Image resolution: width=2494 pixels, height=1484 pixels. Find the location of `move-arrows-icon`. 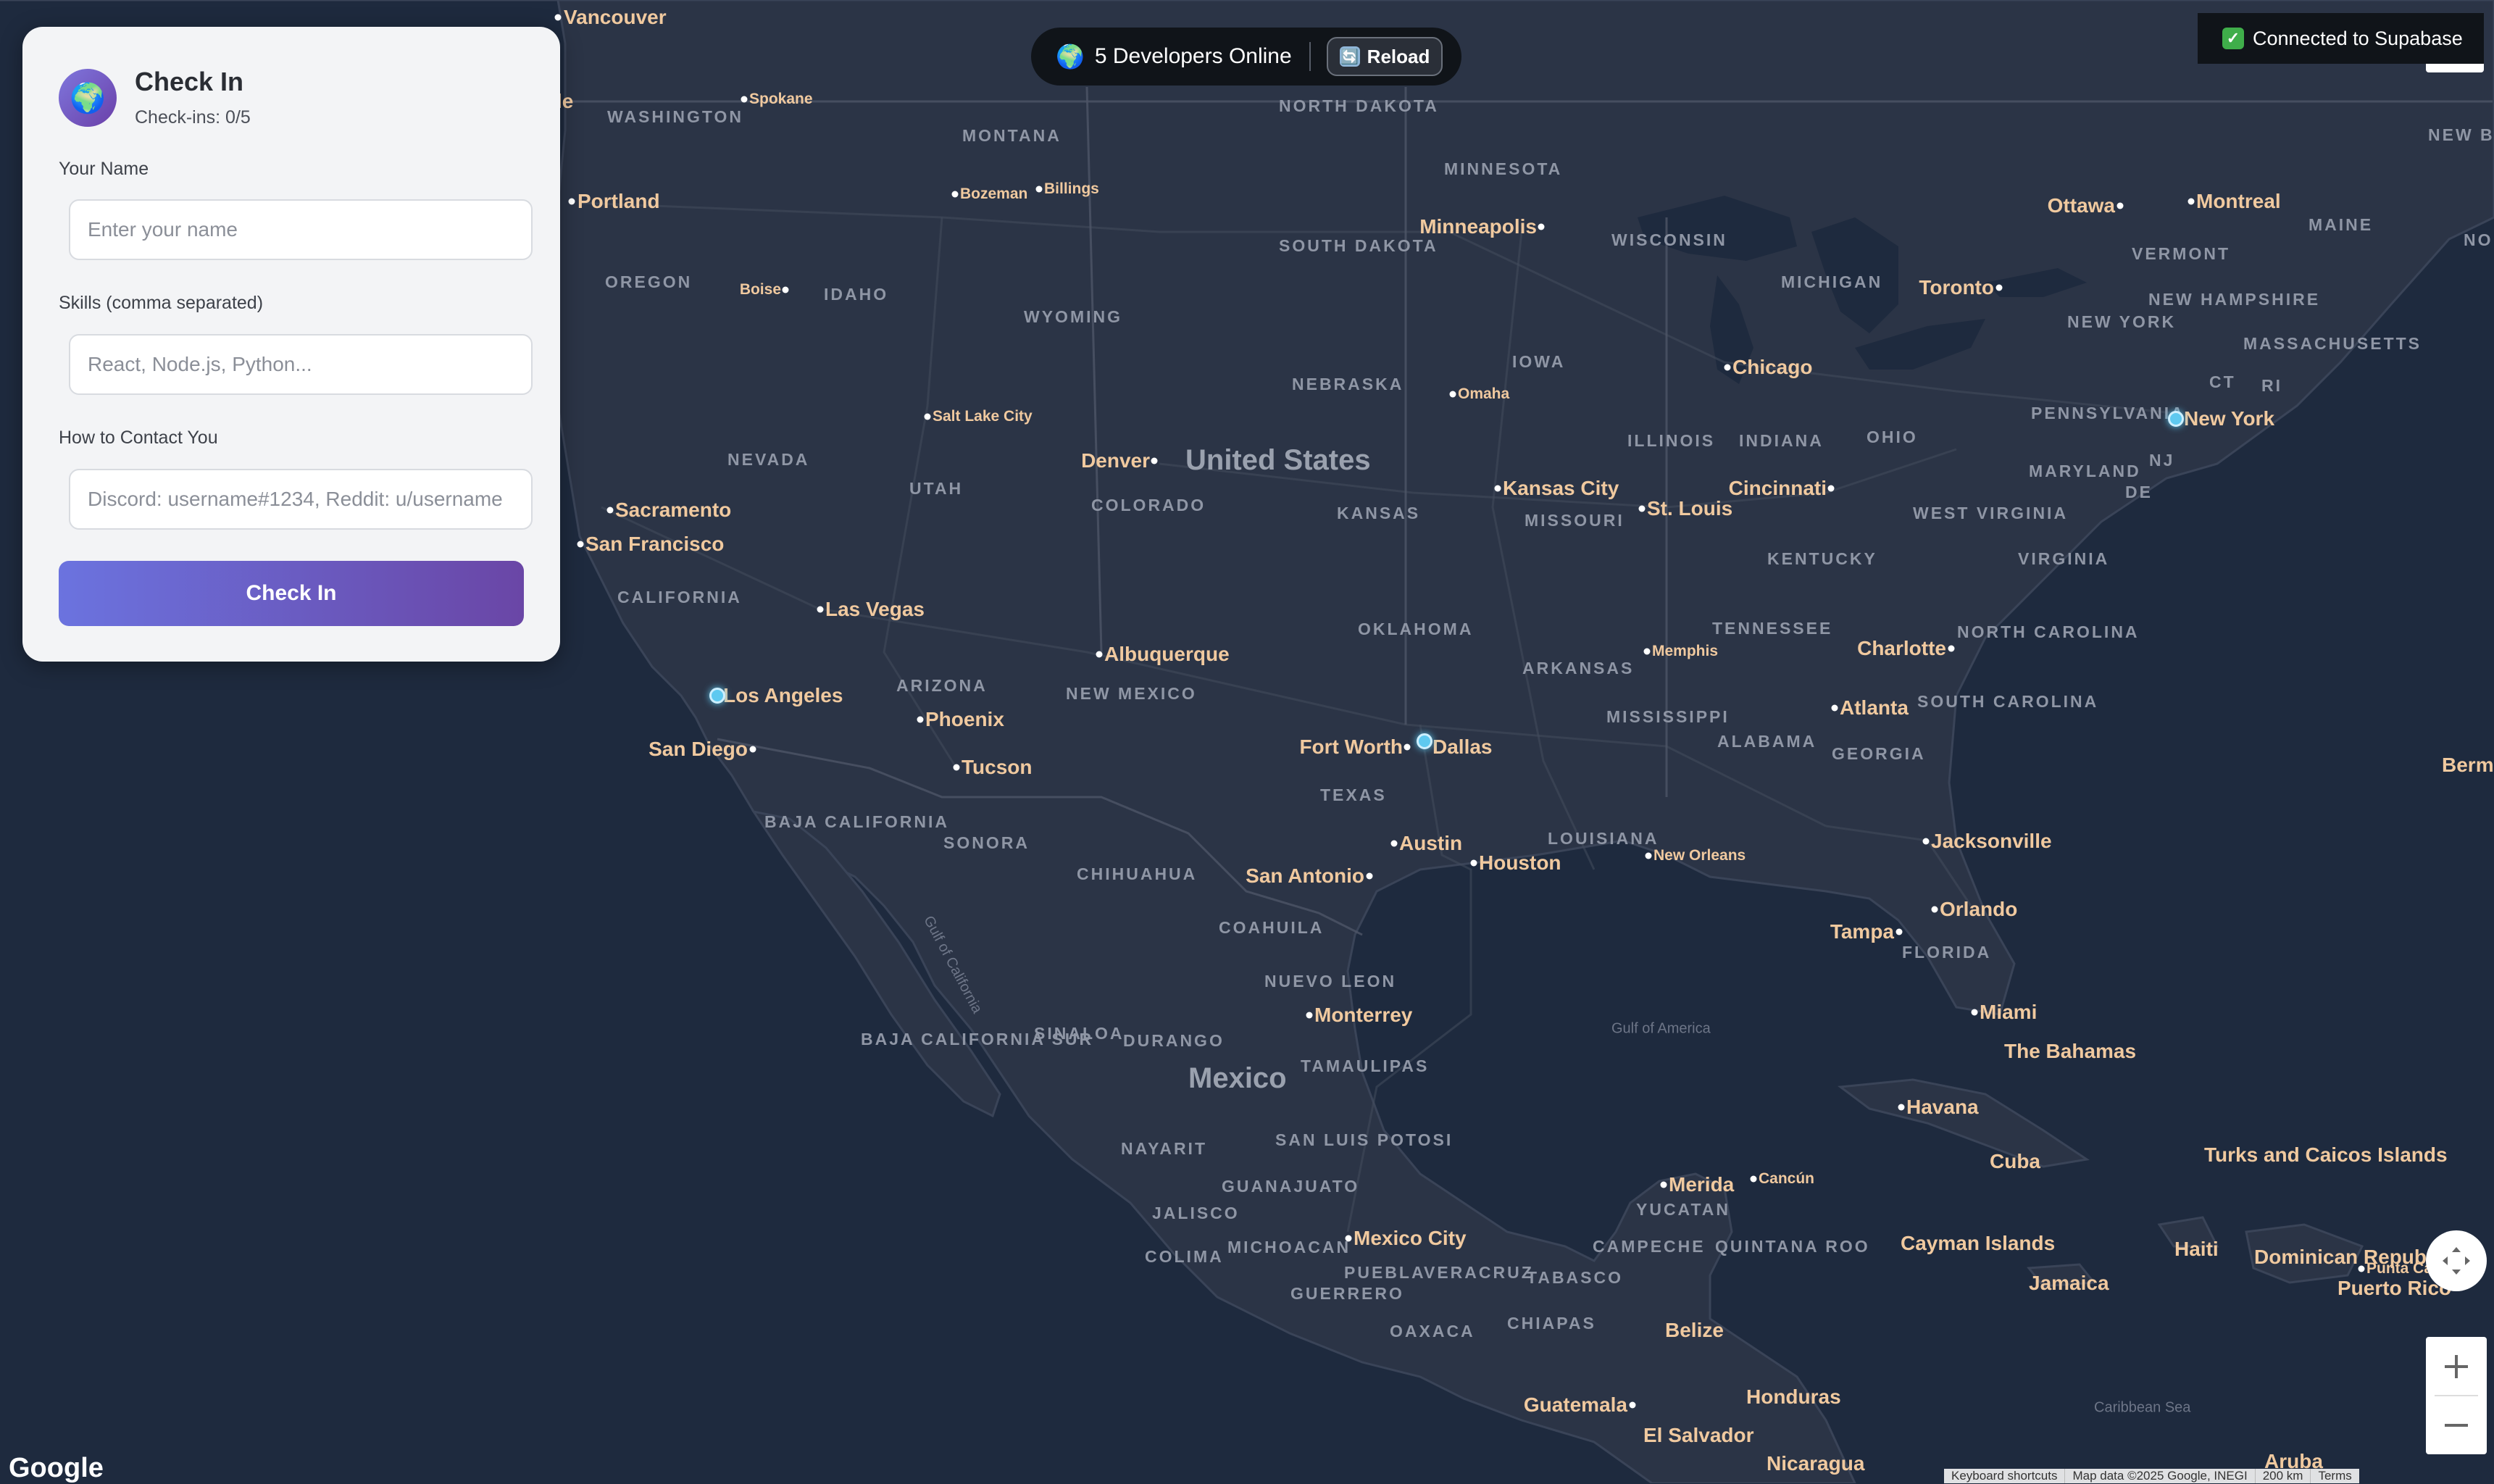

move-arrows-icon is located at coordinates (2457, 1261).